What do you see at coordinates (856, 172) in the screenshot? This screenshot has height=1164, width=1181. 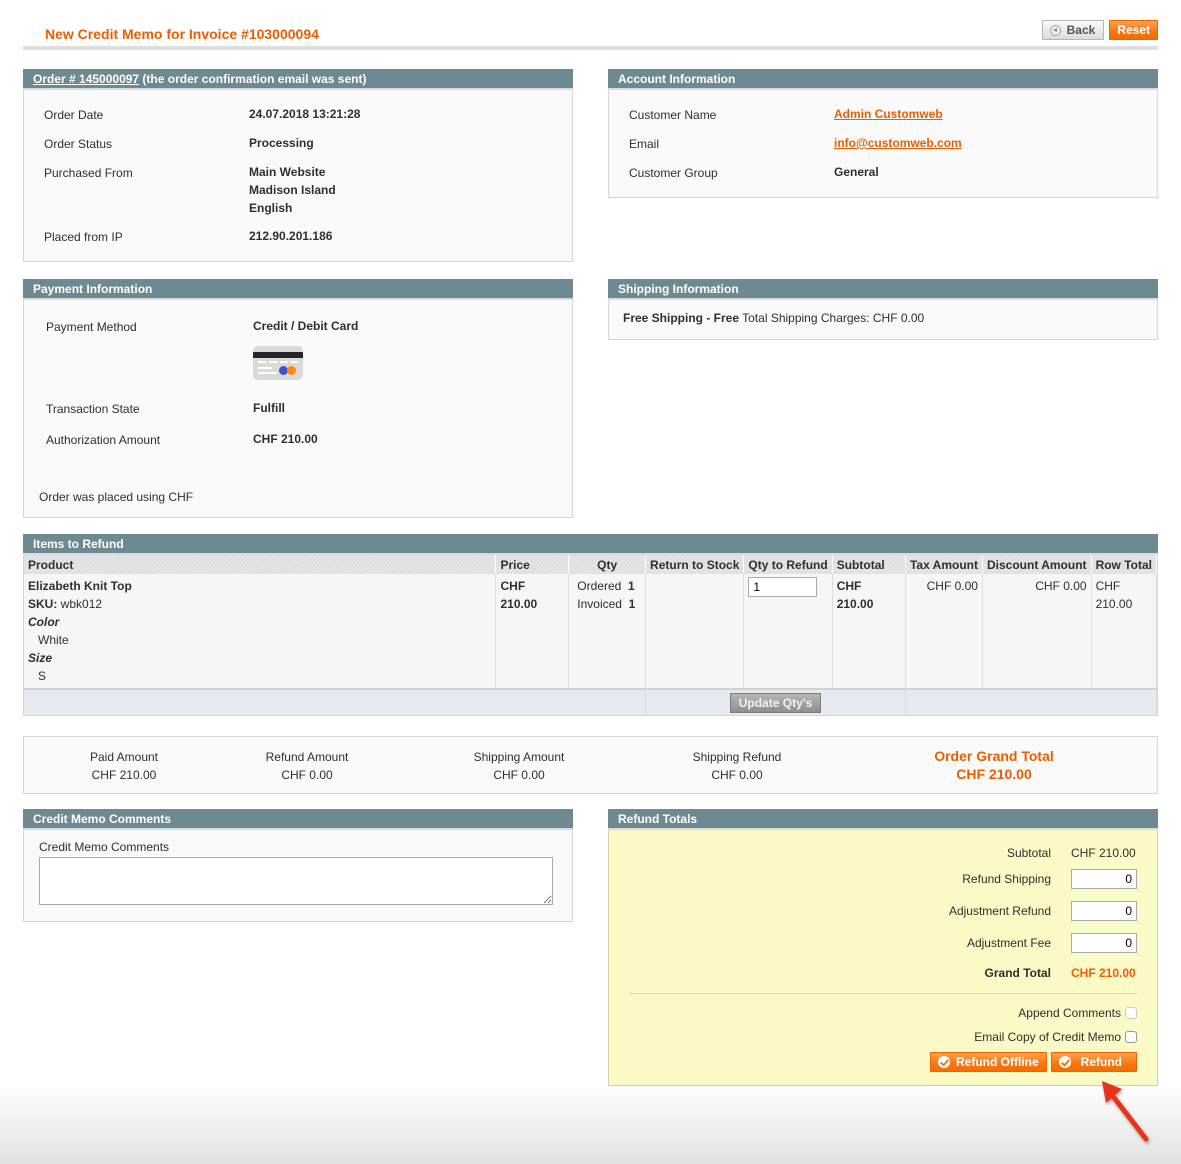 I see `customer-group-value: General` at bounding box center [856, 172].